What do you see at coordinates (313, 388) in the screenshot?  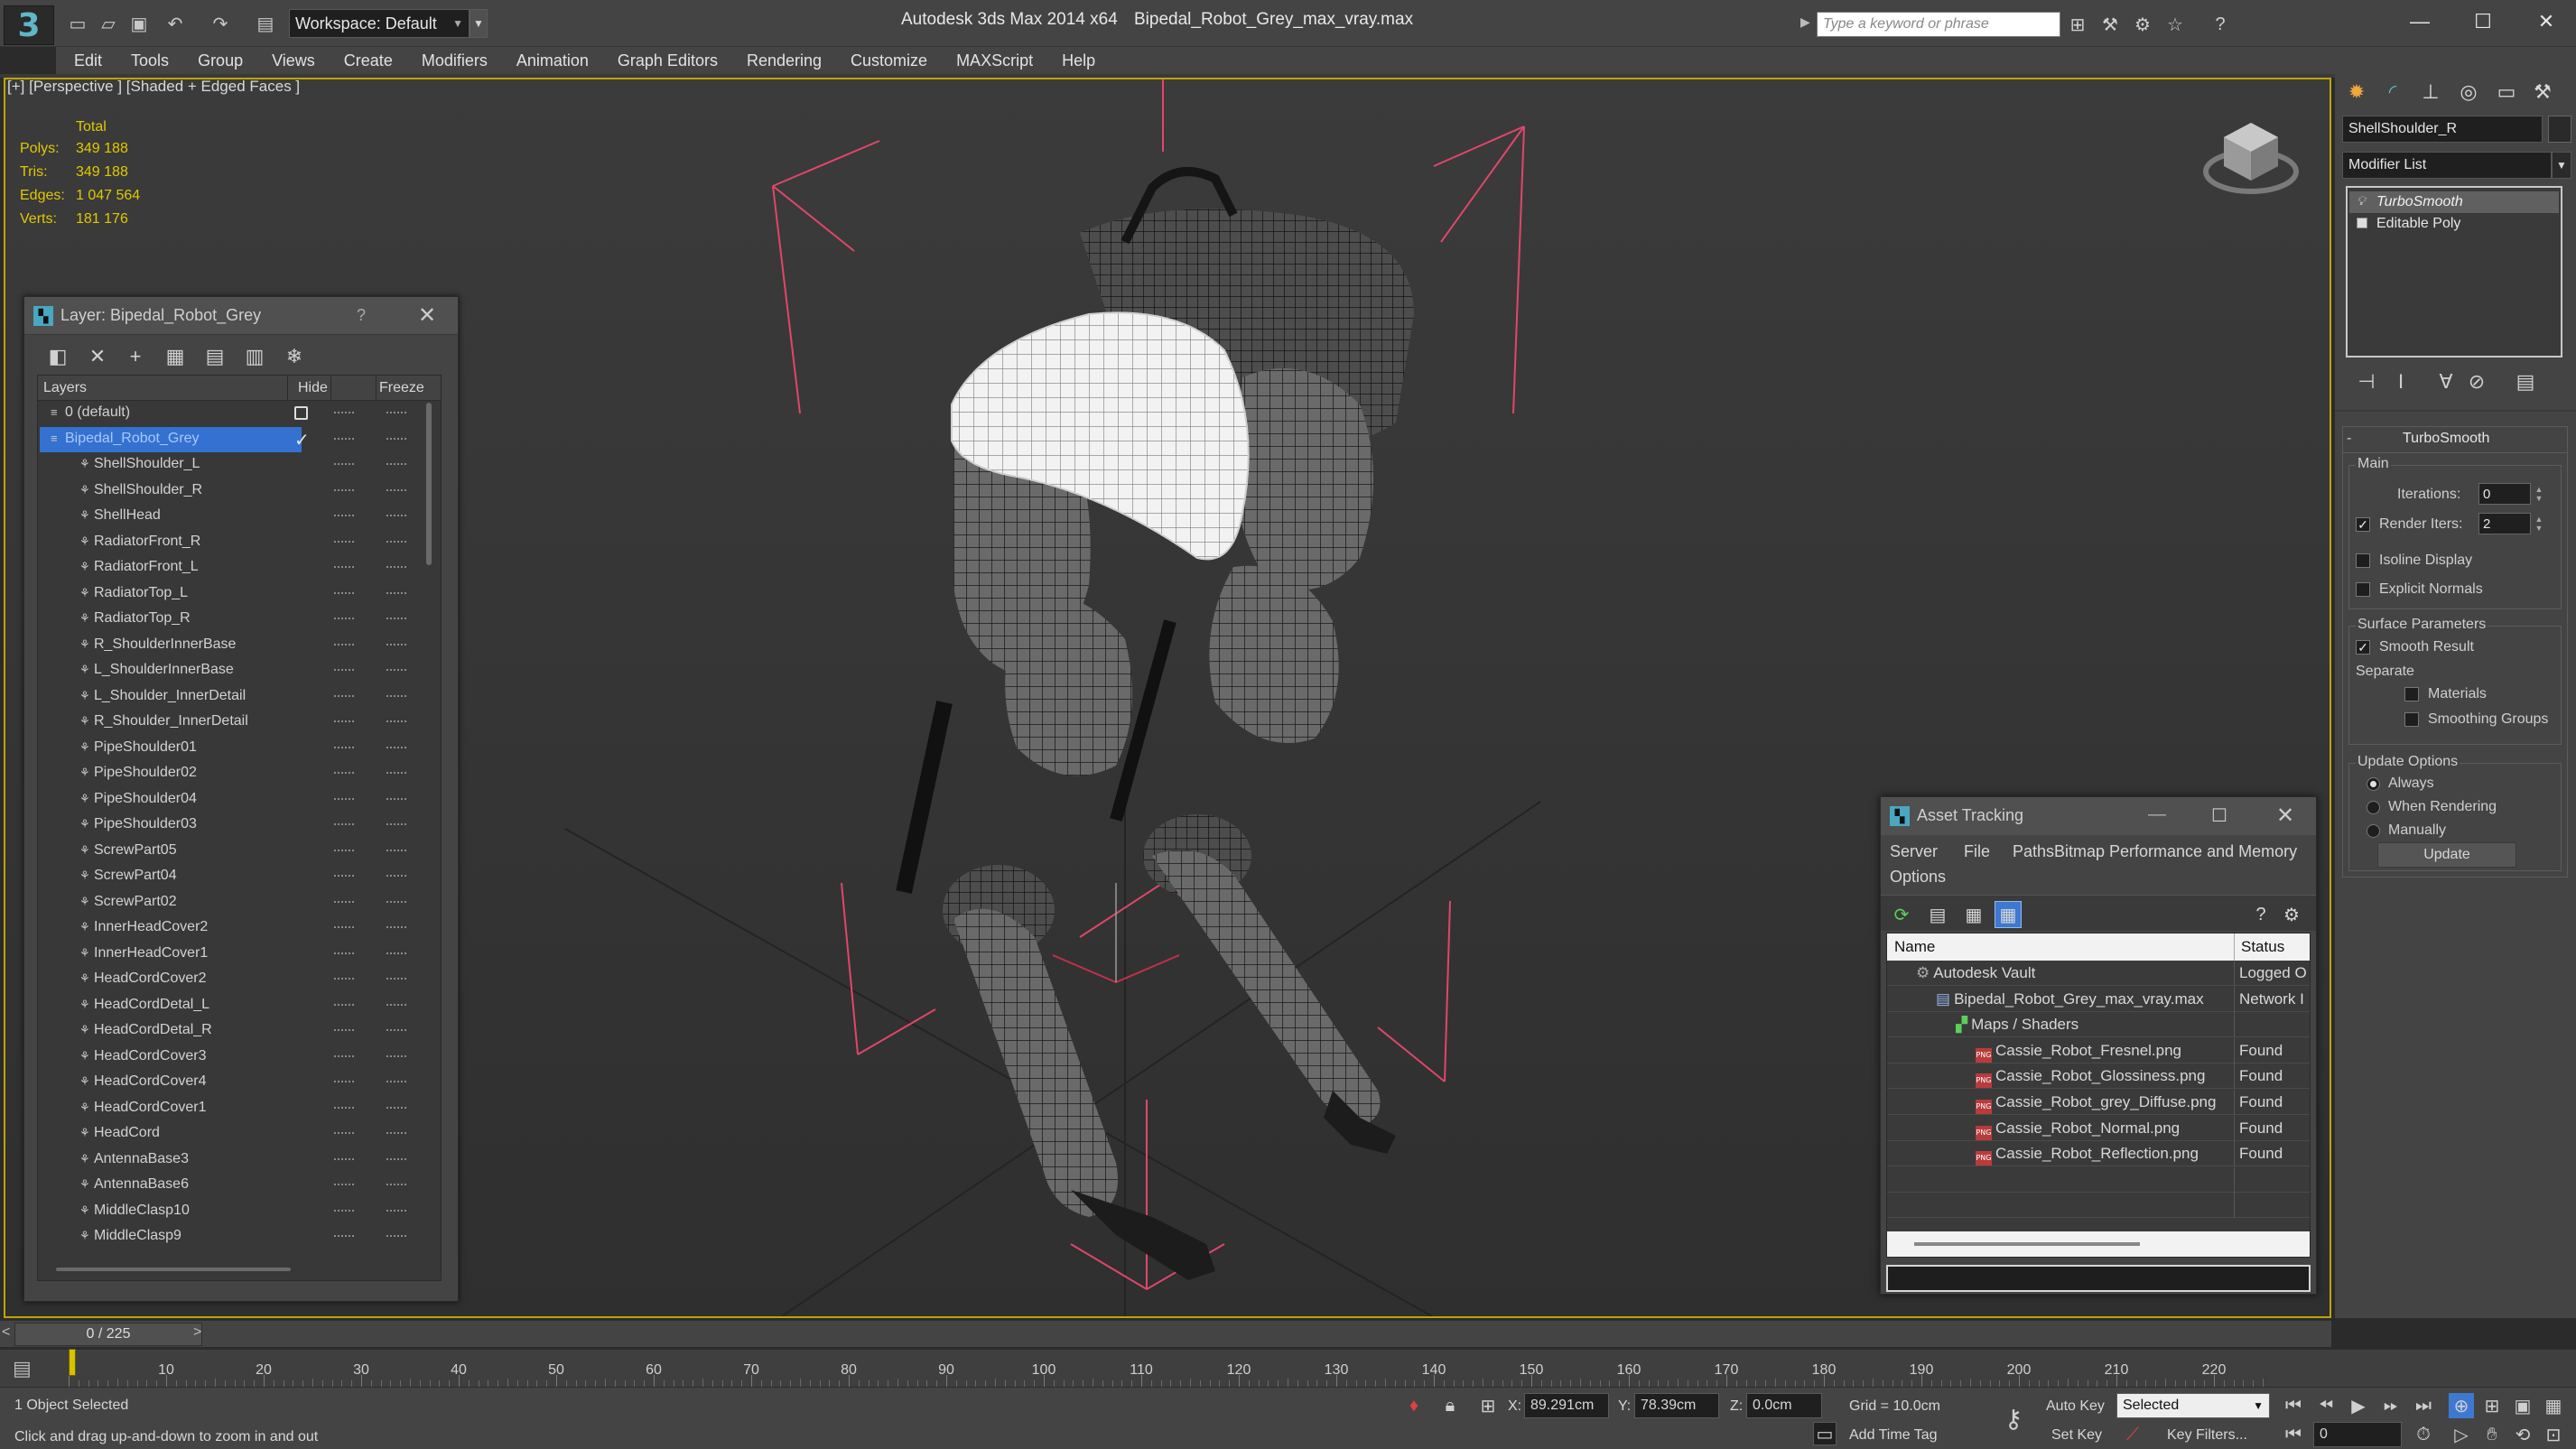 I see `column-hide: Hide` at bounding box center [313, 388].